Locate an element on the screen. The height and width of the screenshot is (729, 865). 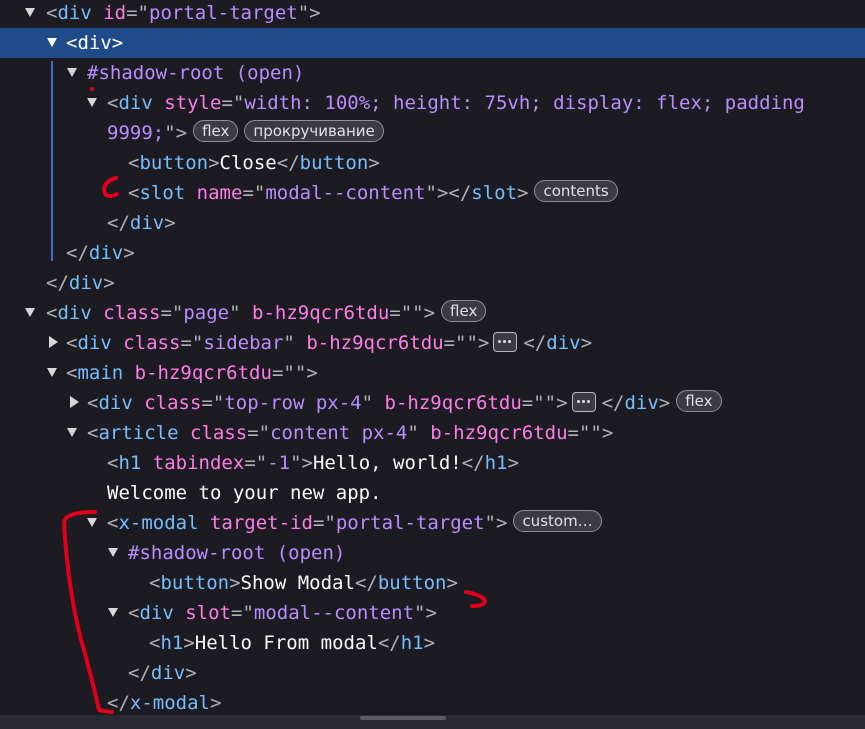
tree-node-div-selected: <div> is located at coordinates (432, 43).